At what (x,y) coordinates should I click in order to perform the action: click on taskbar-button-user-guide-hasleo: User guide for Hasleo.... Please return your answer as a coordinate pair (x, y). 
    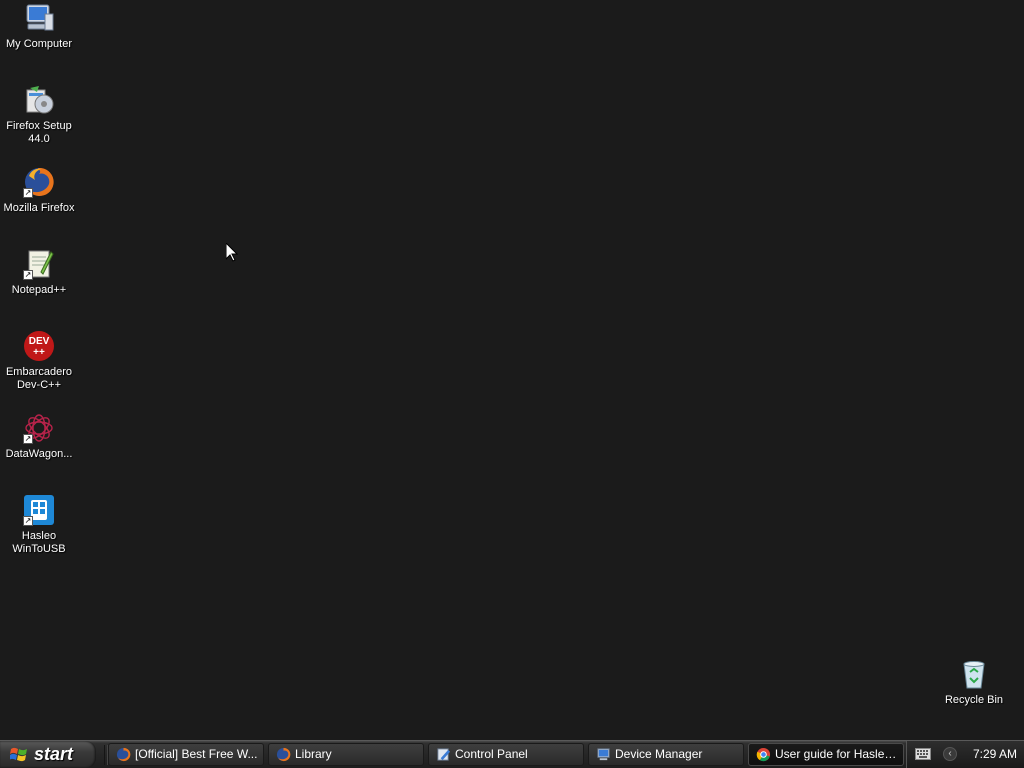
    Looking at the image, I should click on (826, 754).